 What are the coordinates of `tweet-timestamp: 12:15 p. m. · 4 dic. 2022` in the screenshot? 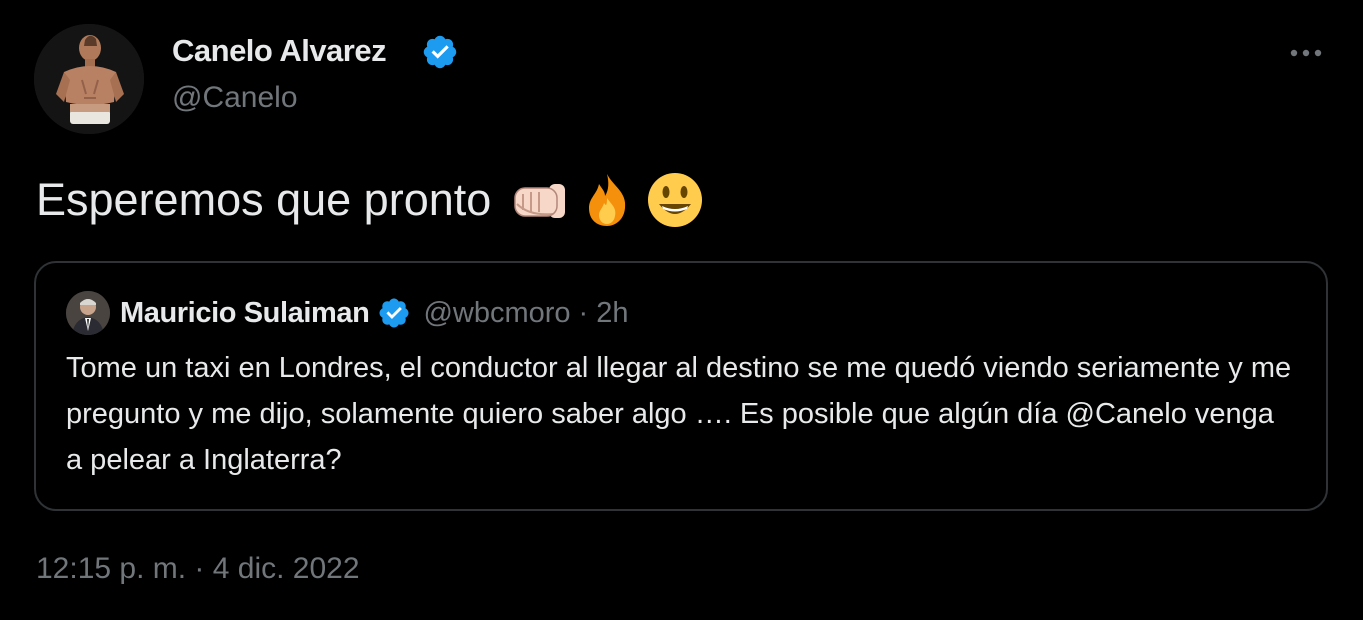 It's located at (198, 569).